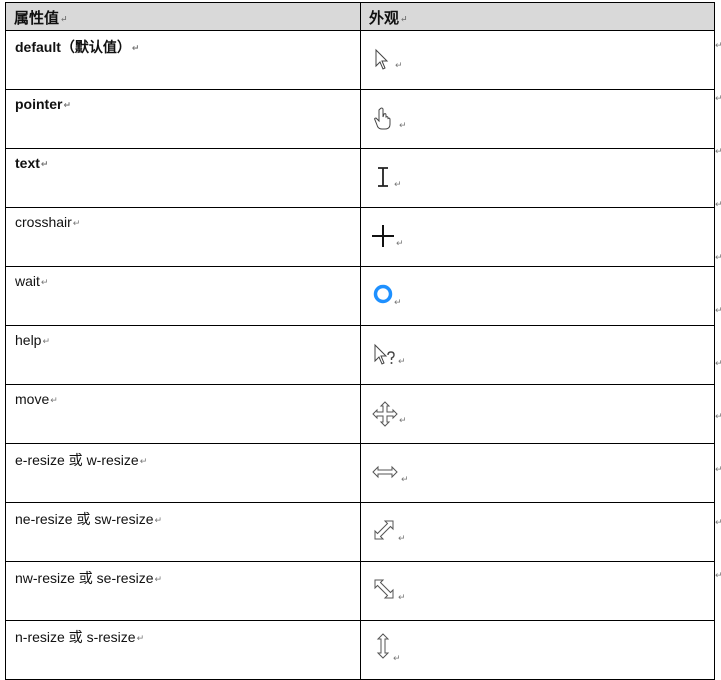 Image resolution: width=721 pixels, height=680 pixels. I want to click on table-row: crosshair↵ ↵, so click(360, 237).